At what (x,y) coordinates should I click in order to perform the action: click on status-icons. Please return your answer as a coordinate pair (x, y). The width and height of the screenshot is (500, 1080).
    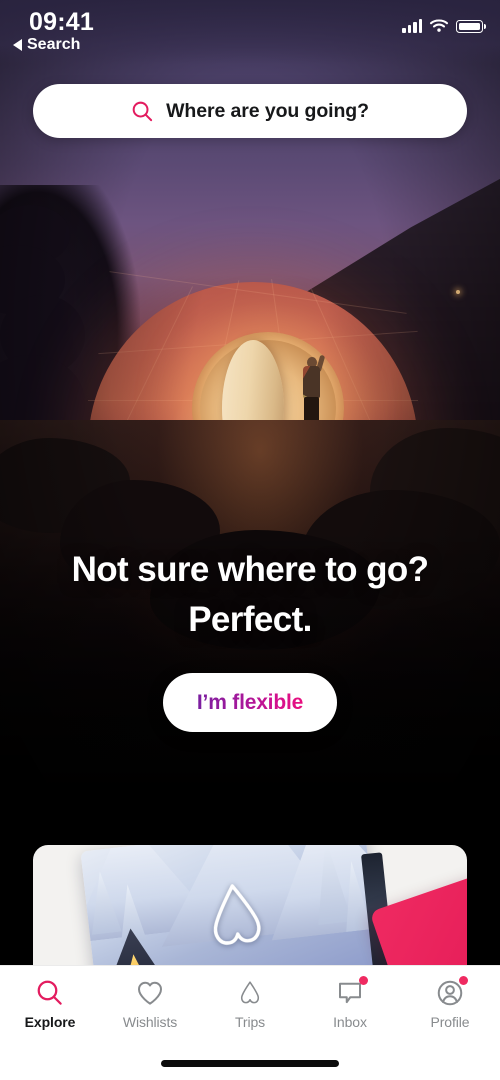
    Looking at the image, I should click on (444, 25).